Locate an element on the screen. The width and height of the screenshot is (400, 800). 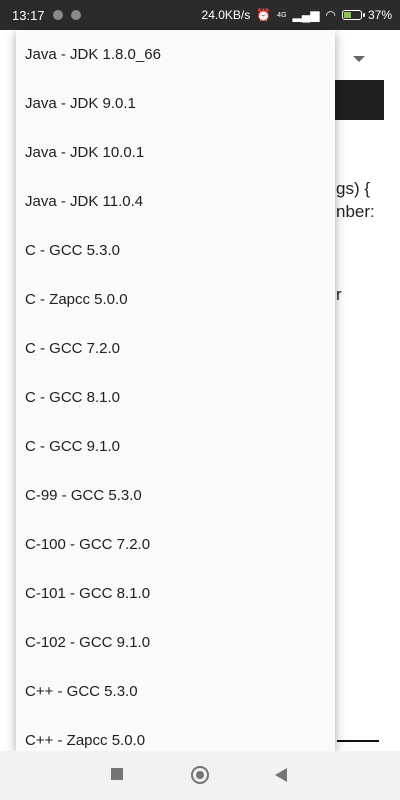
code-line: r is located at coordinates (339, 294).